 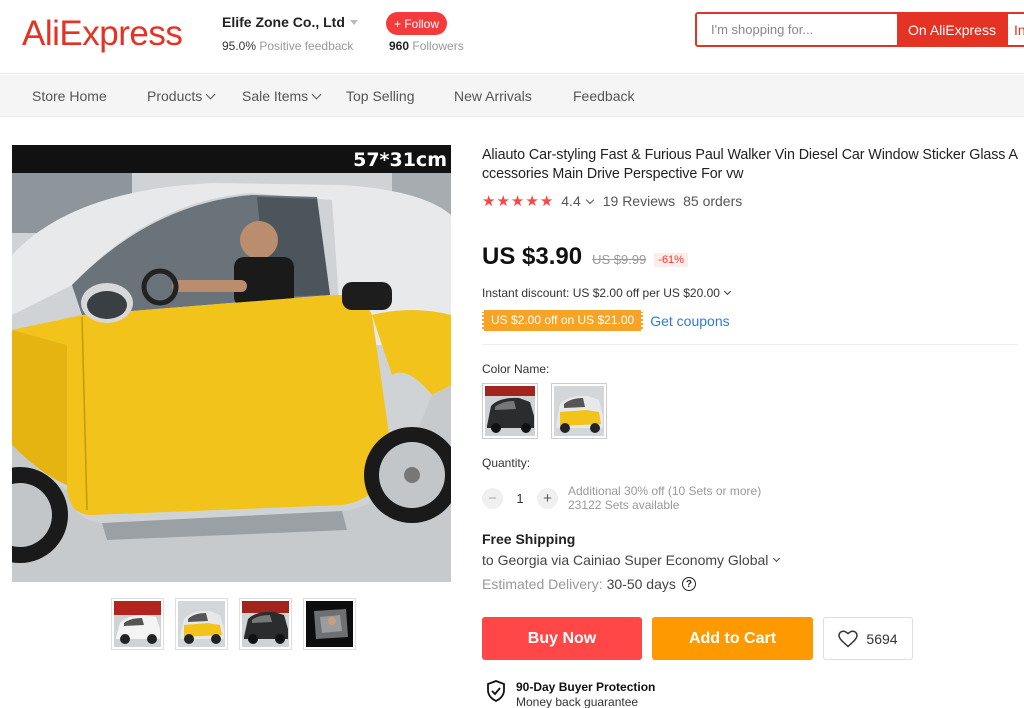 I want to click on thumbnail-strip, so click(x=233, y=624).